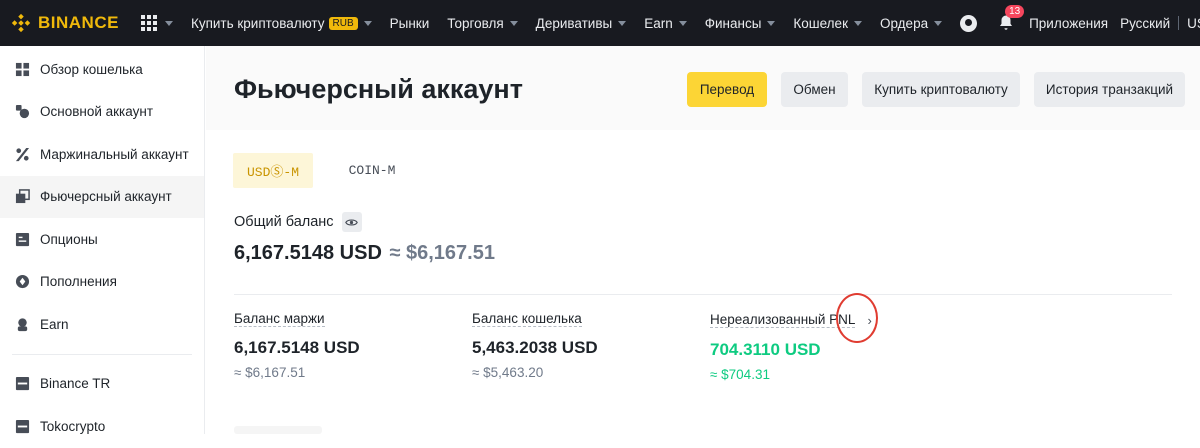 This screenshot has width=1200, height=448. Describe the element at coordinates (508, 372) in the screenshot. I see `wallet-balance-approx: ≈ $5,463.20` at that location.